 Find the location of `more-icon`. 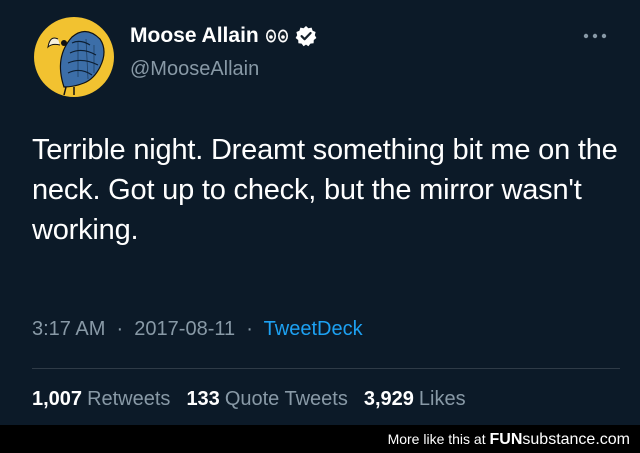

more-icon is located at coordinates (595, 36).